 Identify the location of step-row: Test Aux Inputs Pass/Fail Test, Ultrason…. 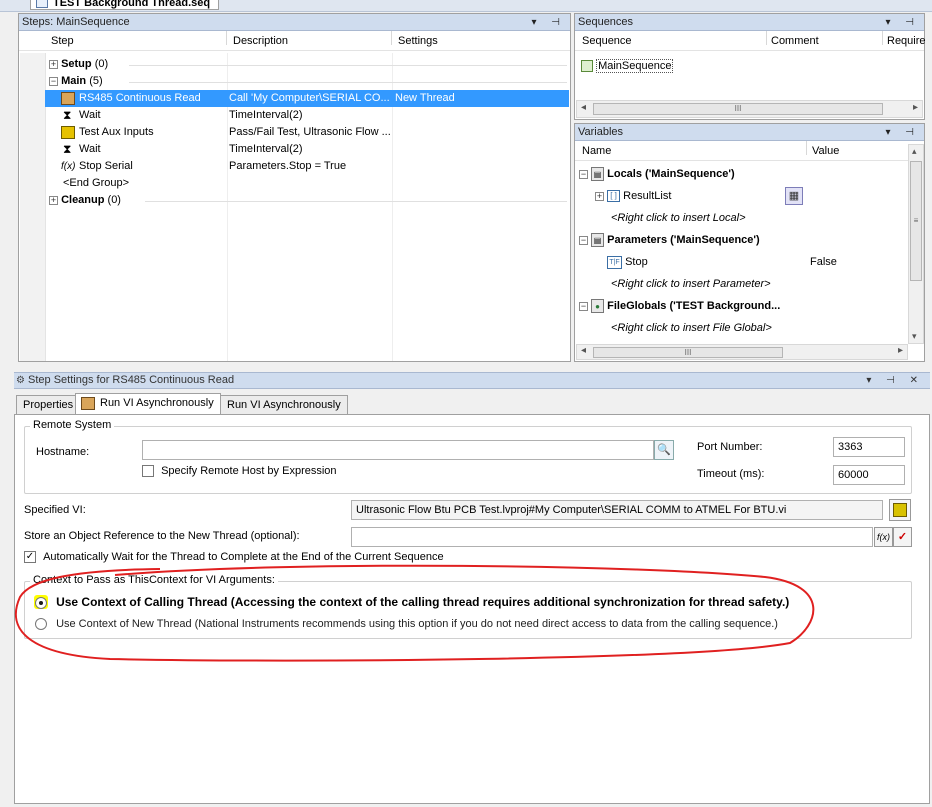
(307, 132).